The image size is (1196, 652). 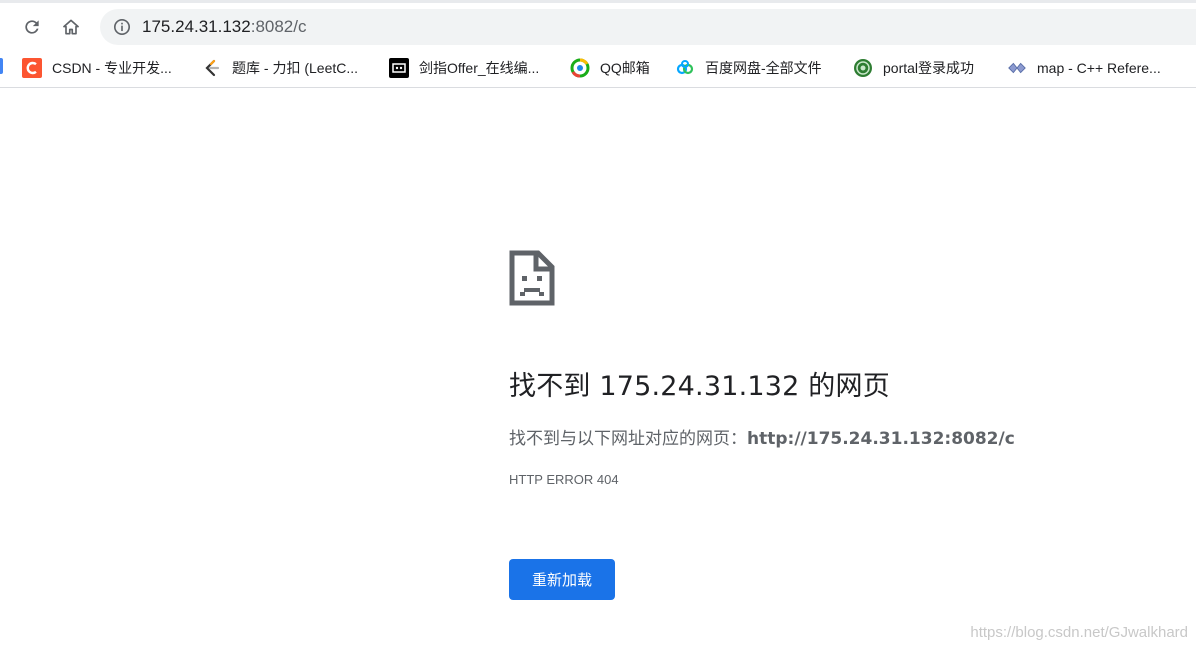 I want to click on error-title: 找不到 175.24.31.132 的网页, so click(x=699, y=386).